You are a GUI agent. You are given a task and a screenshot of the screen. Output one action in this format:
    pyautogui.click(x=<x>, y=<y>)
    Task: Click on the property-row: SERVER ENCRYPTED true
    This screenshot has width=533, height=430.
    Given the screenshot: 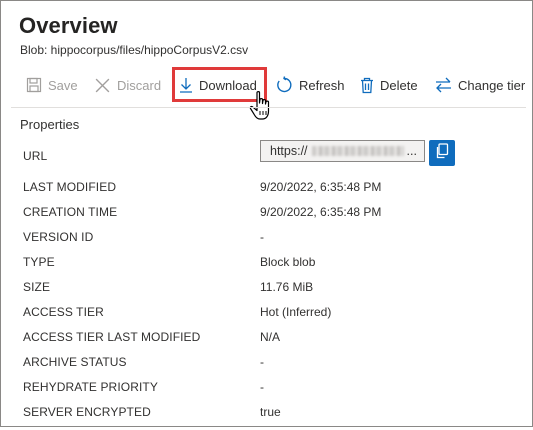 What is the action you would take?
    pyautogui.click(x=267, y=417)
    